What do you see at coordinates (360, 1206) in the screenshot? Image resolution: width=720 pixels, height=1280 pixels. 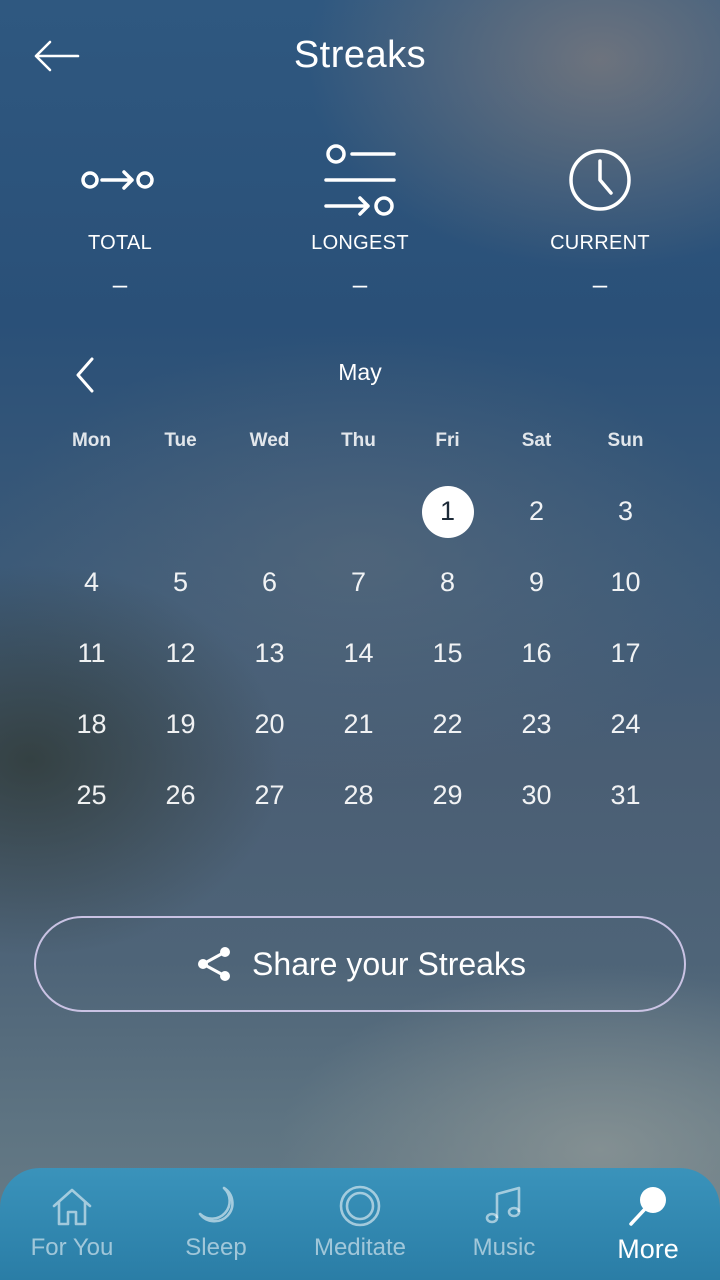 I see `circle-icon` at bounding box center [360, 1206].